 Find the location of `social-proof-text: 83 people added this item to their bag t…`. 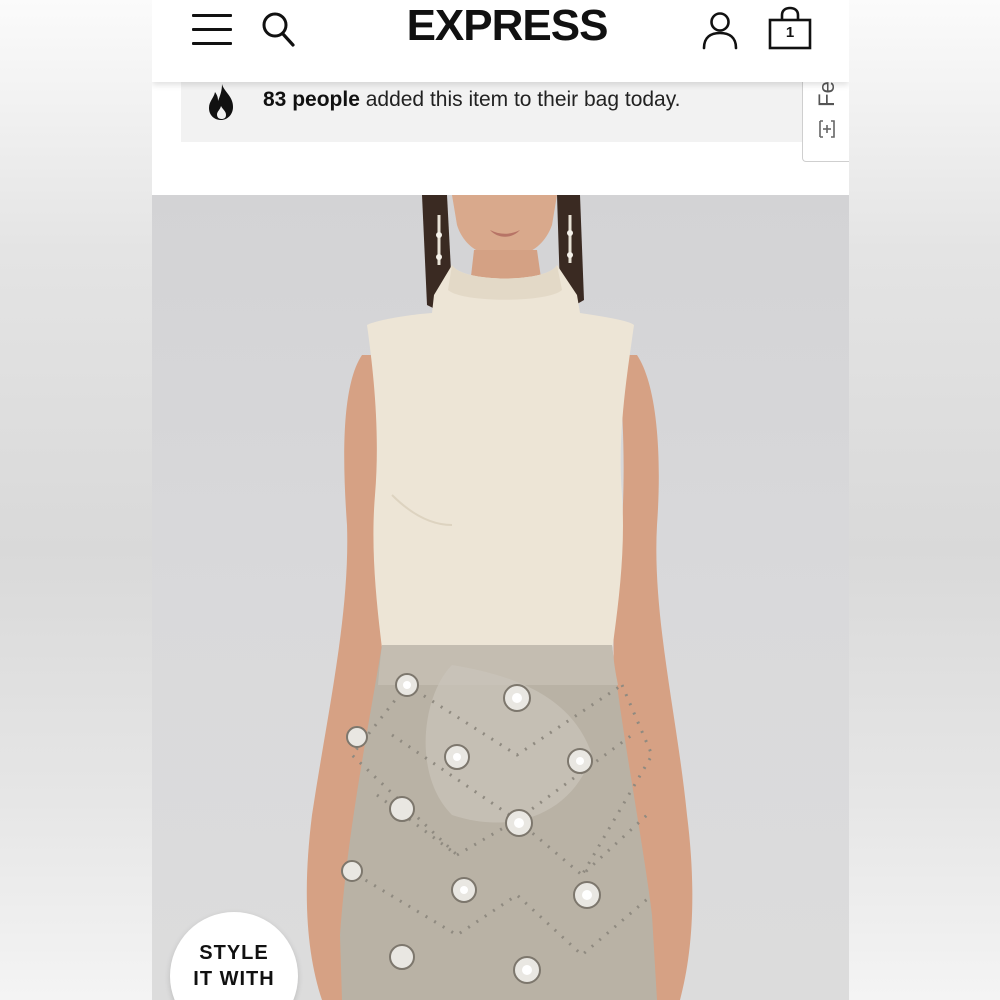

social-proof-text: 83 people added this item to their bag t… is located at coordinates (472, 100).